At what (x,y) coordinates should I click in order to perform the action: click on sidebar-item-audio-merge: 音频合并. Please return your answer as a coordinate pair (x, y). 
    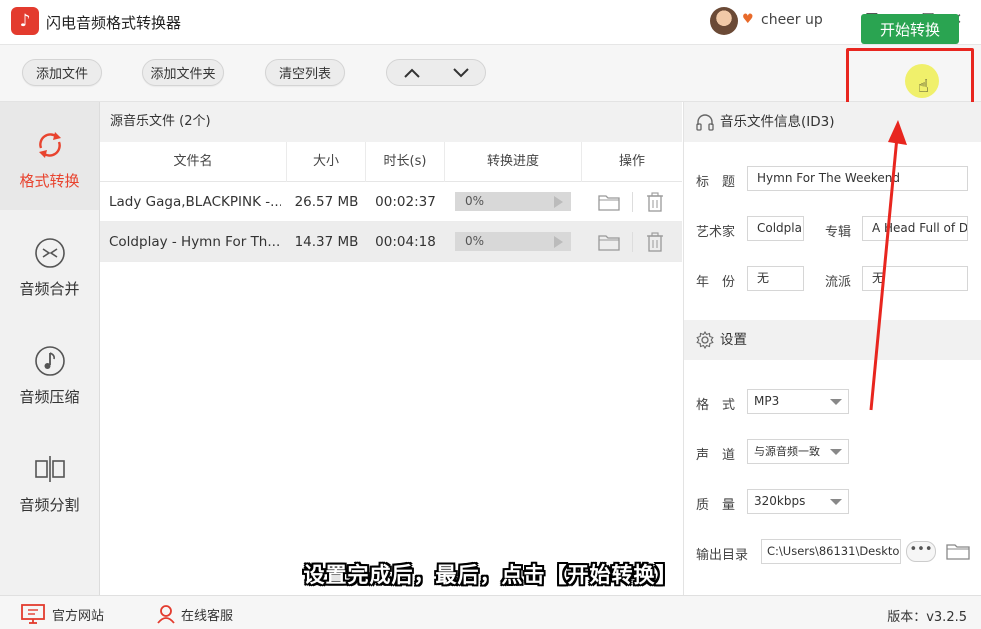
    Looking at the image, I should click on (49, 264).